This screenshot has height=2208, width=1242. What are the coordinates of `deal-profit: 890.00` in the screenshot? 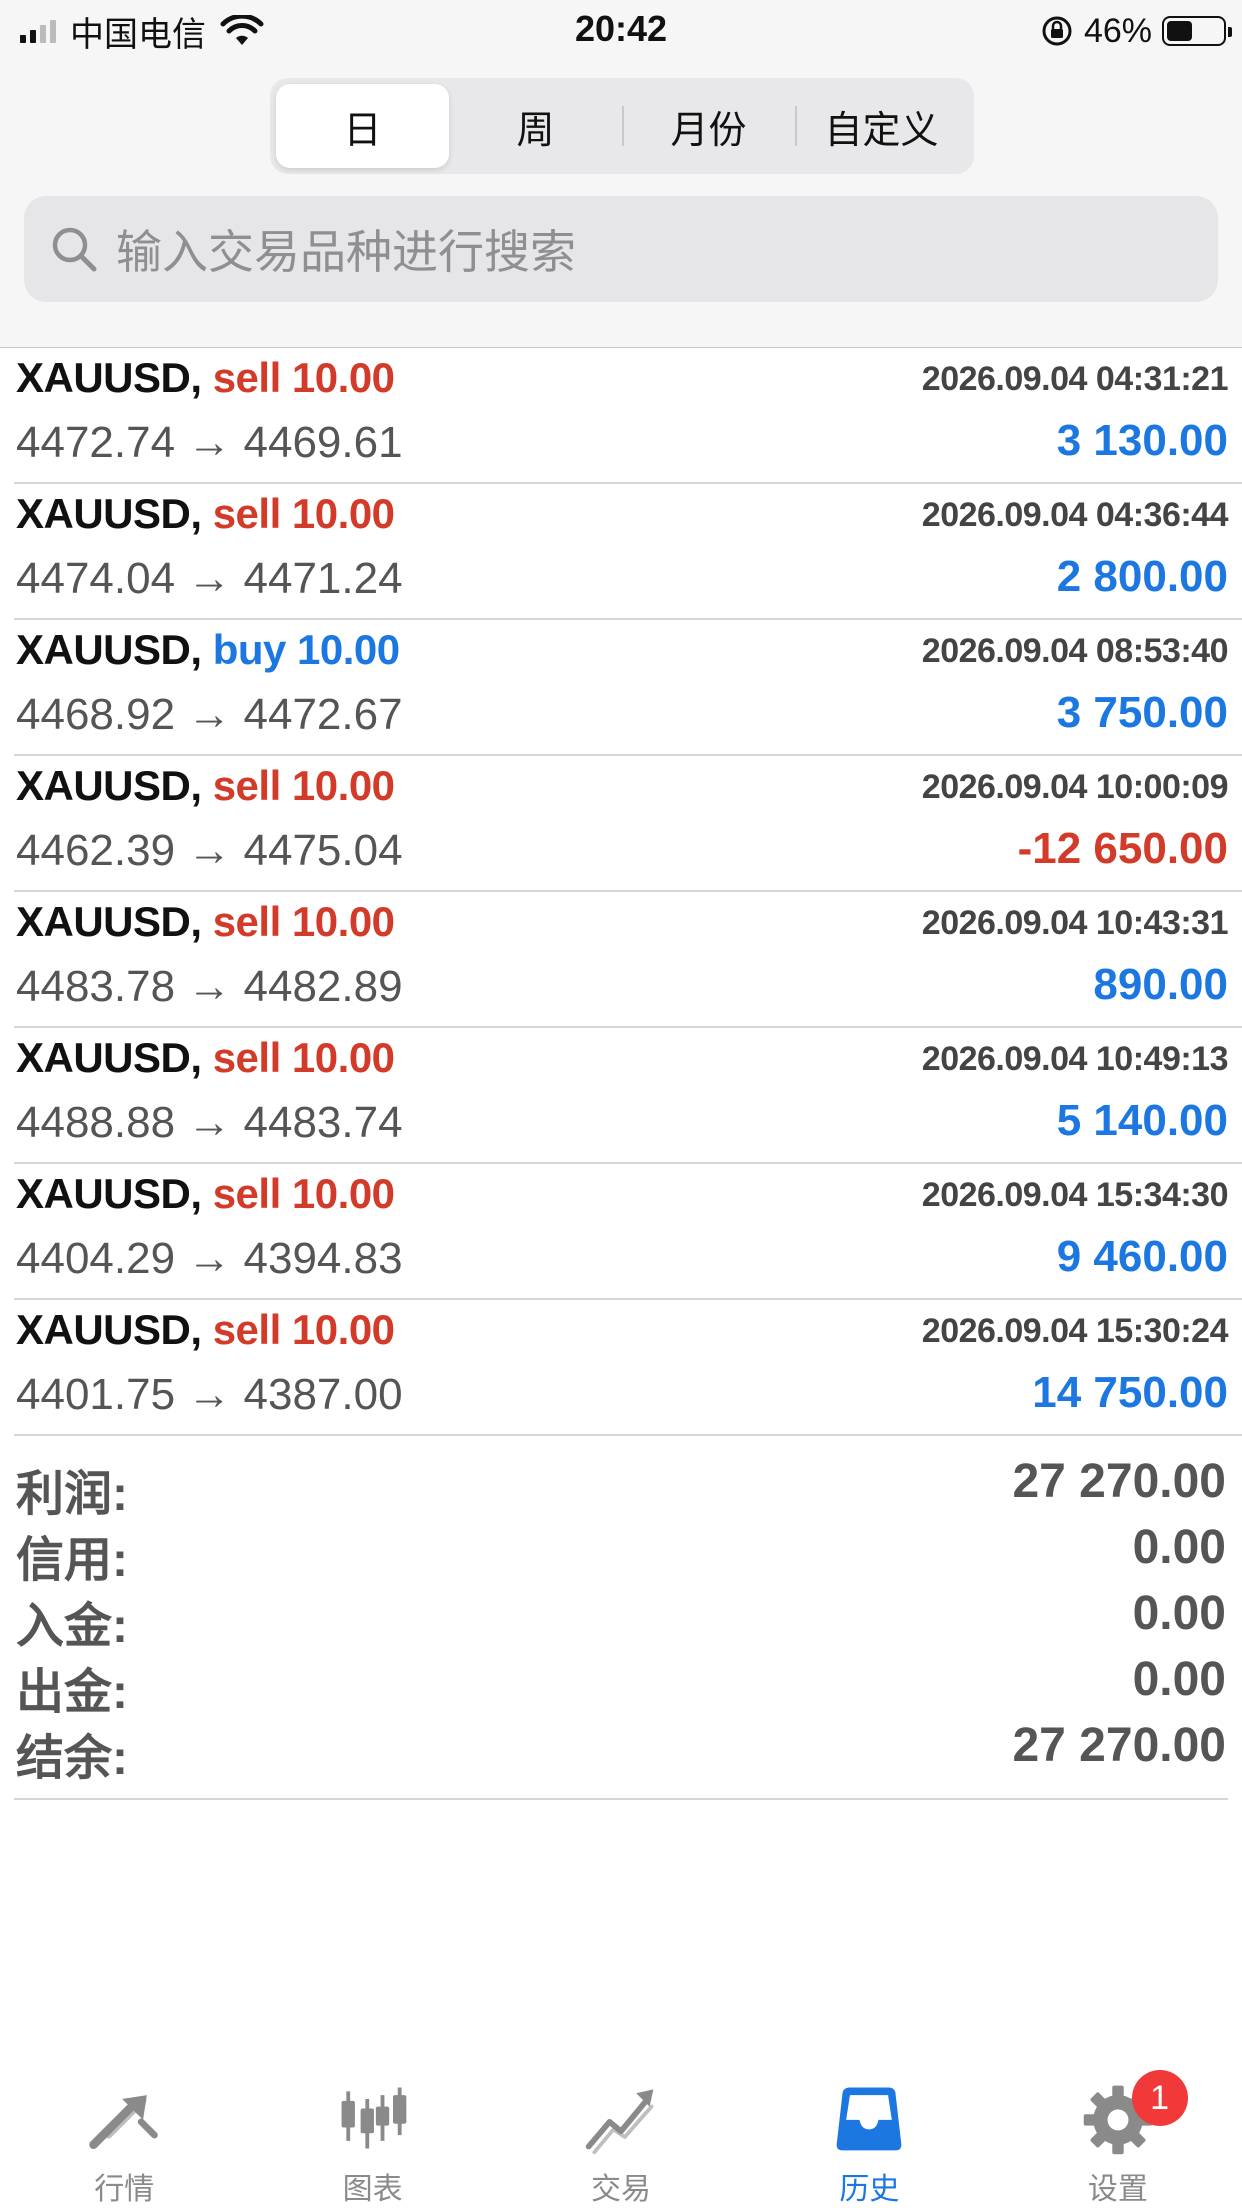 It's located at (1160, 984).